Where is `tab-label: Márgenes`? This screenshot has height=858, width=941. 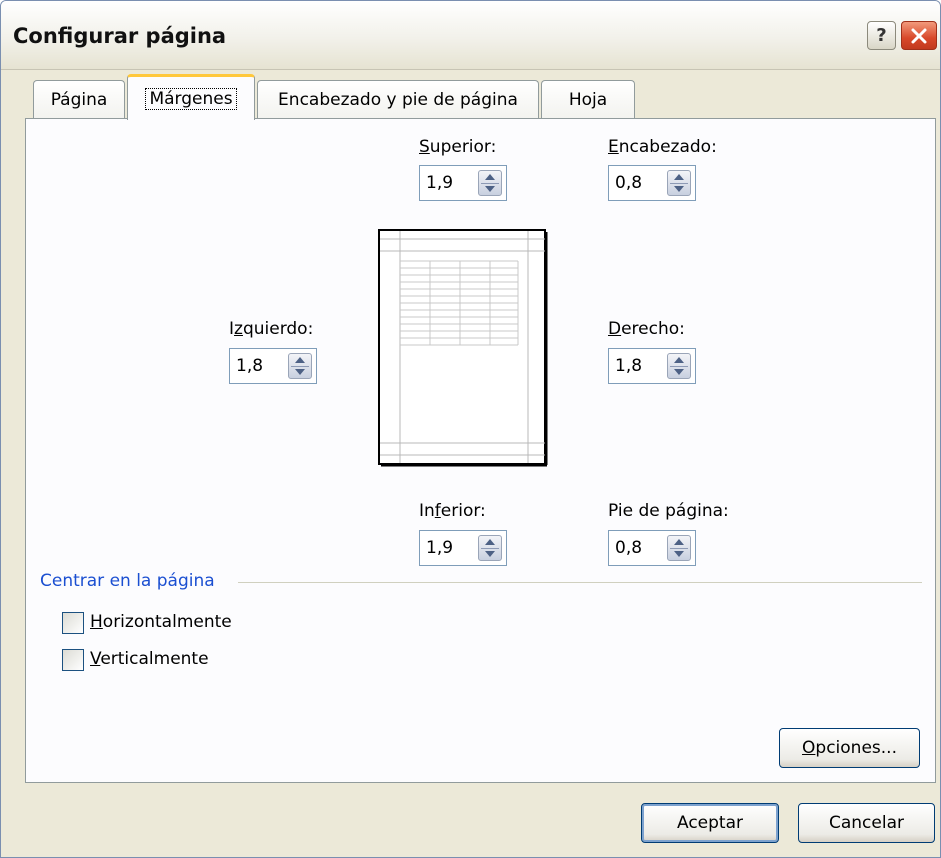
tab-label: Márgenes is located at coordinates (191, 98).